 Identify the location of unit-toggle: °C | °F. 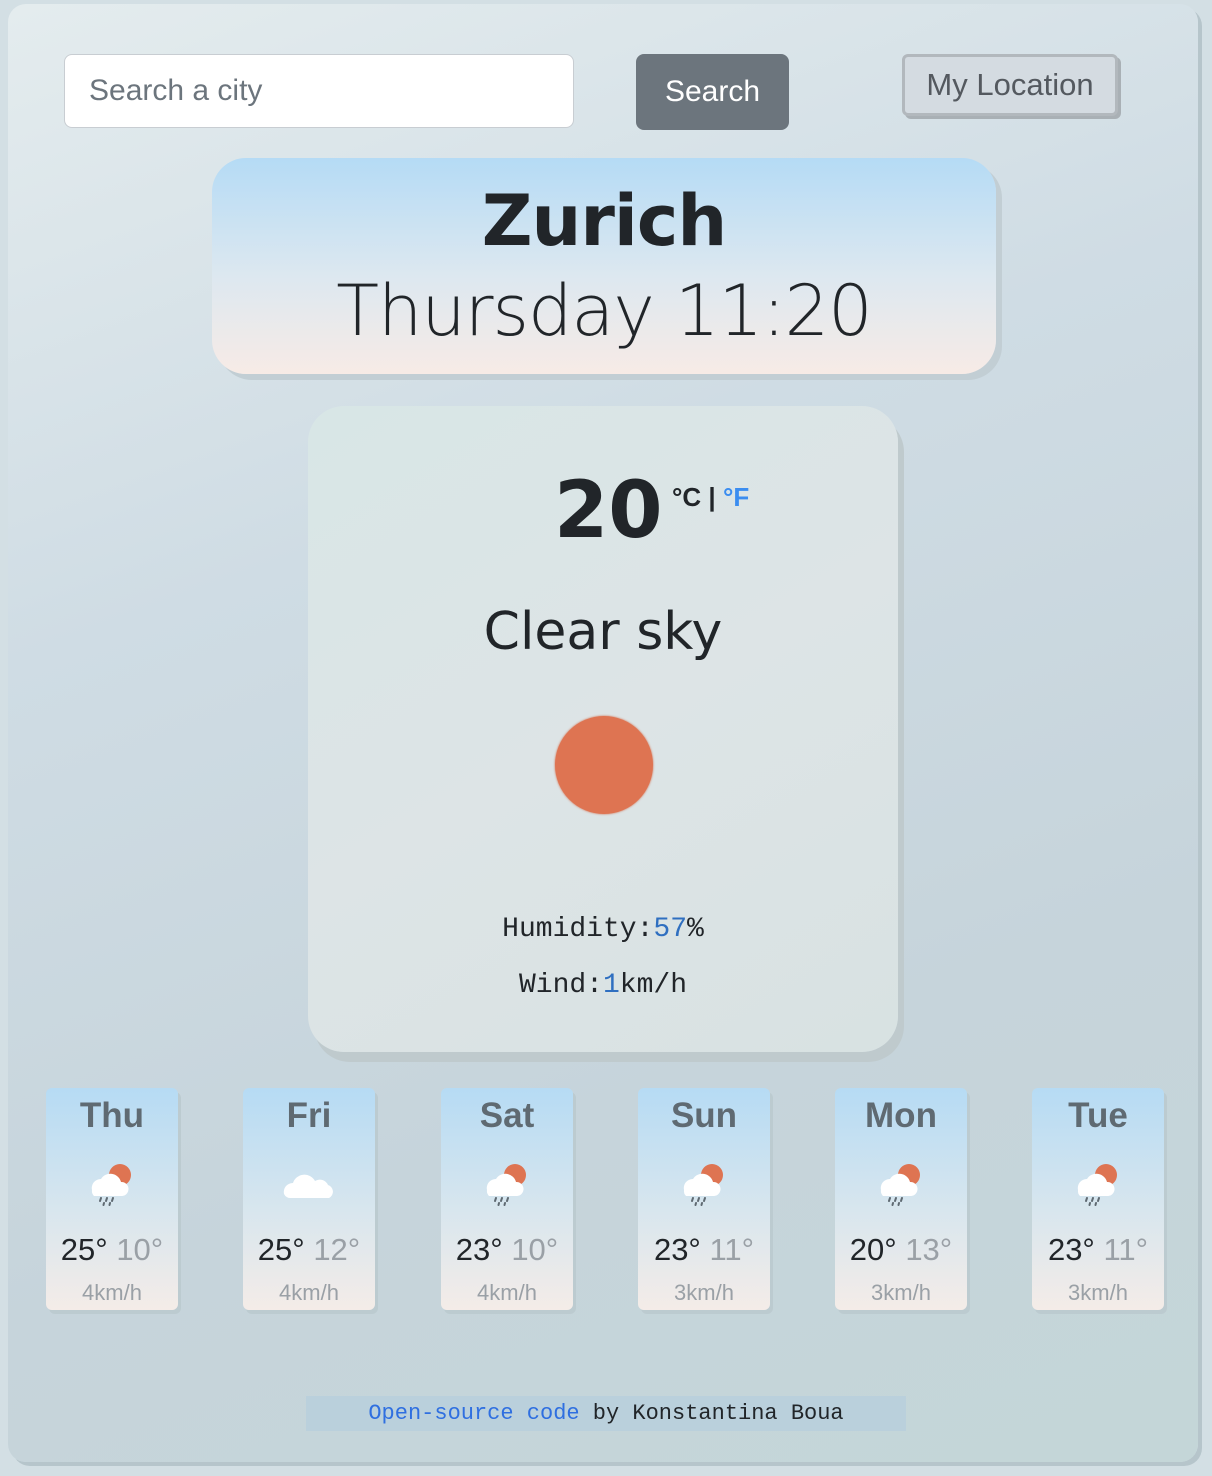
(710, 497).